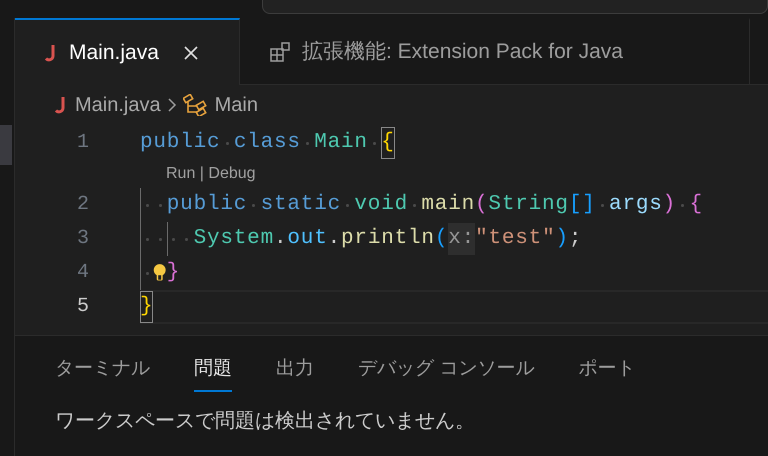 Image resolution: width=768 pixels, height=456 pixels. I want to click on line-number: 5, so click(83, 307).